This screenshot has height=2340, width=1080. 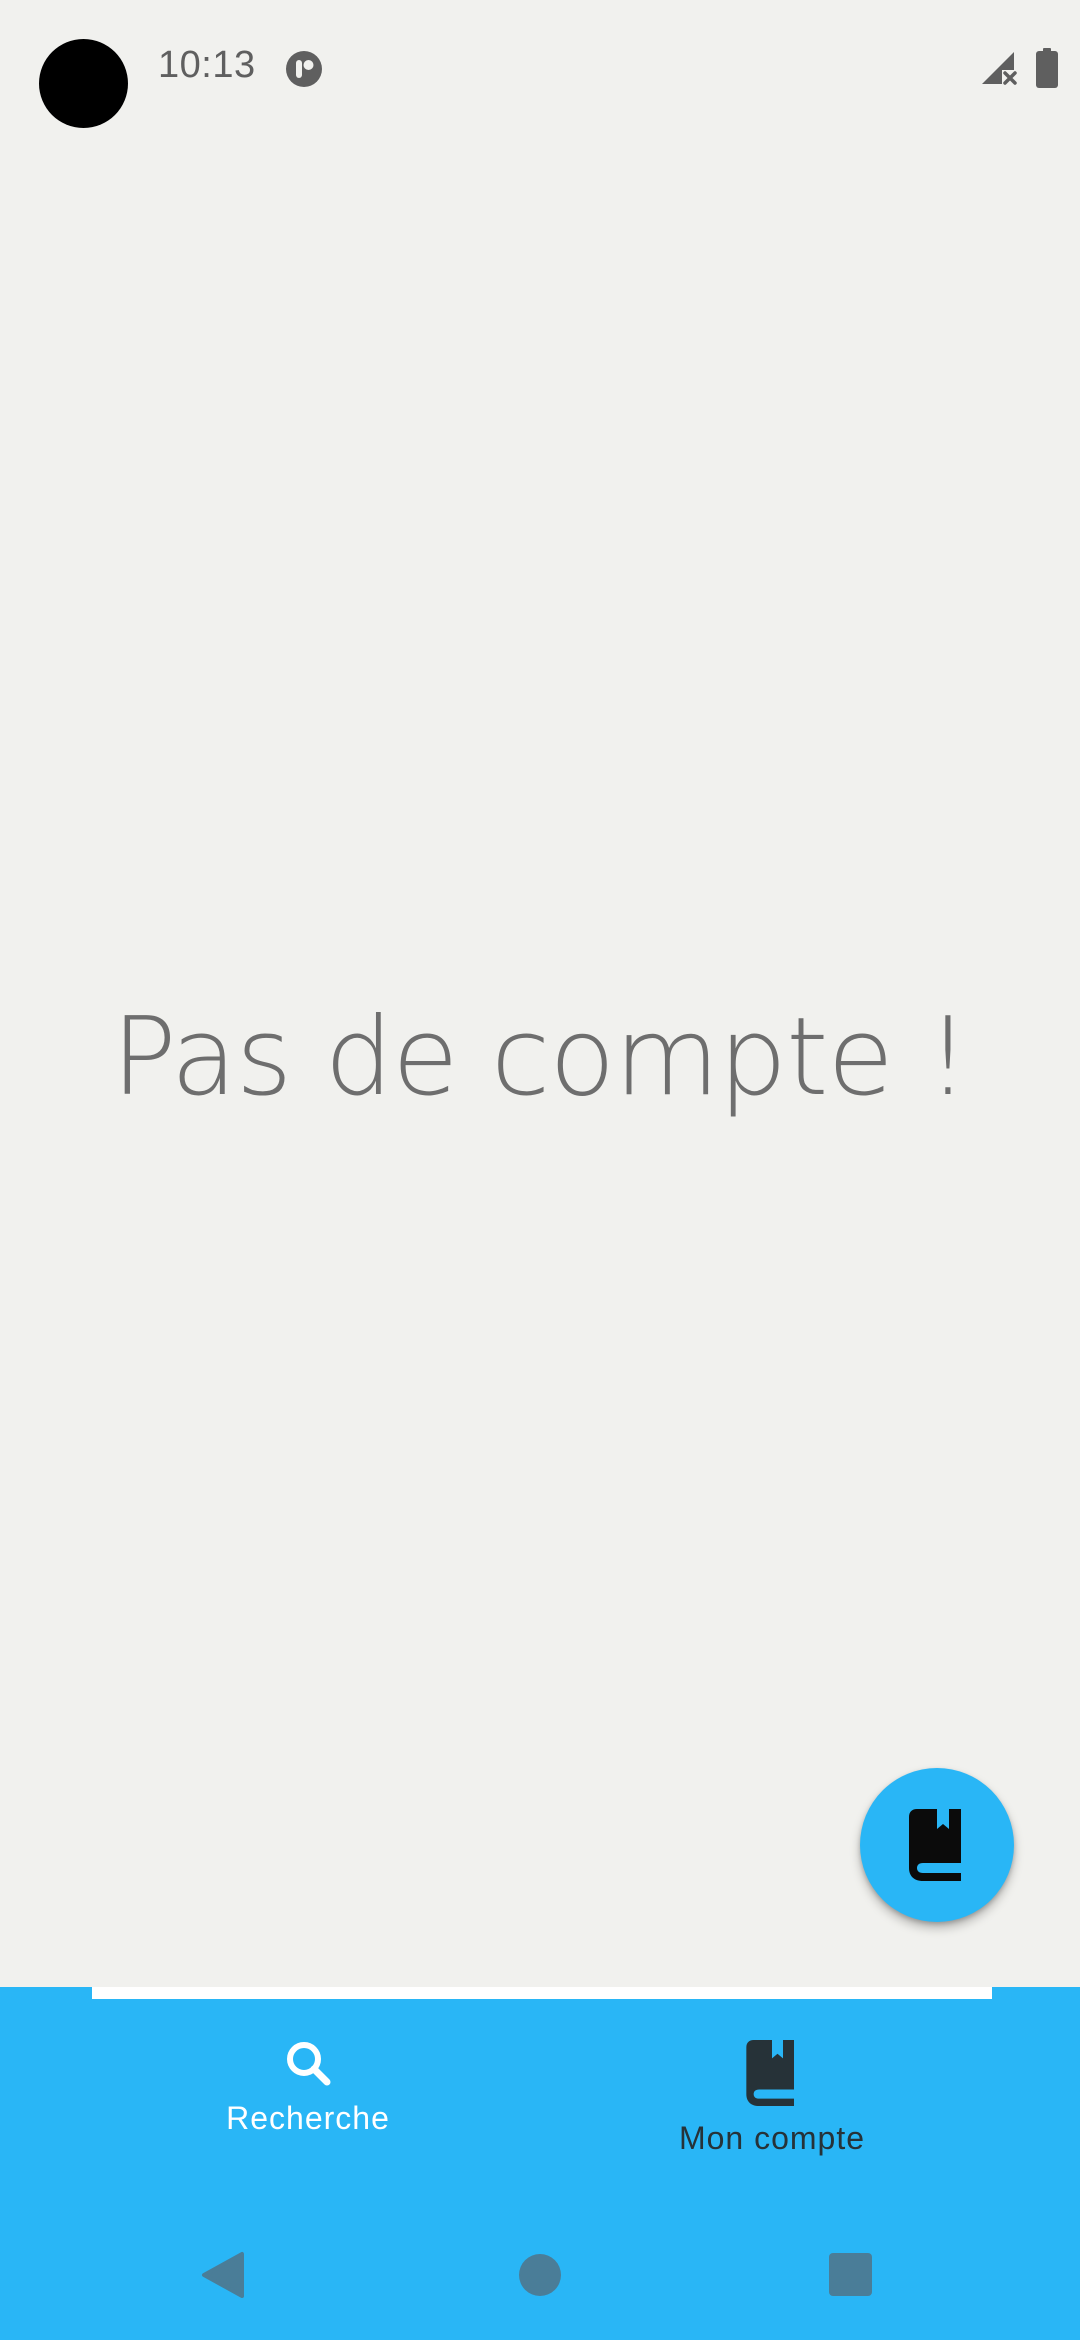 I want to click on nav-label-mon-compte: Mon compte, so click(x=772, y=2138).